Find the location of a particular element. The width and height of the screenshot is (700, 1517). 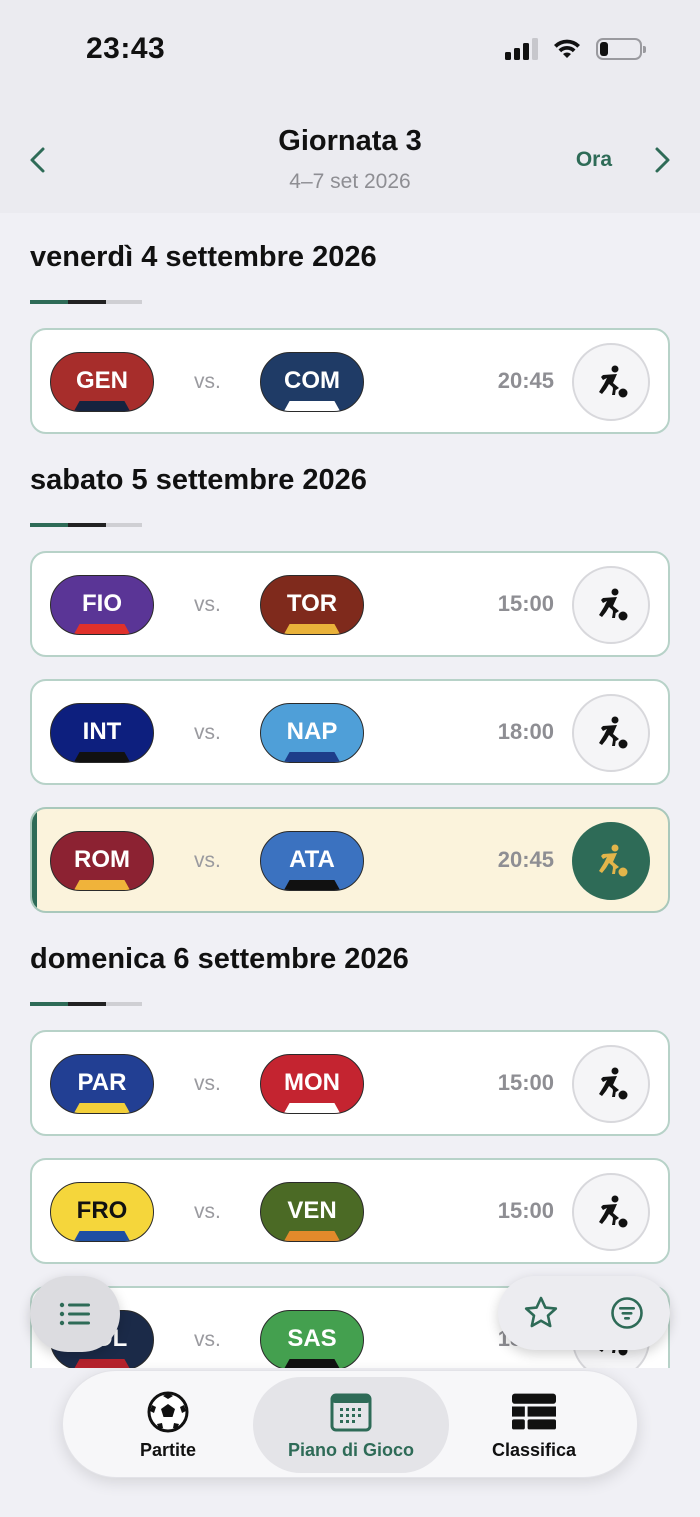

kickoff-time: 18:00 is located at coordinates (525, 731).